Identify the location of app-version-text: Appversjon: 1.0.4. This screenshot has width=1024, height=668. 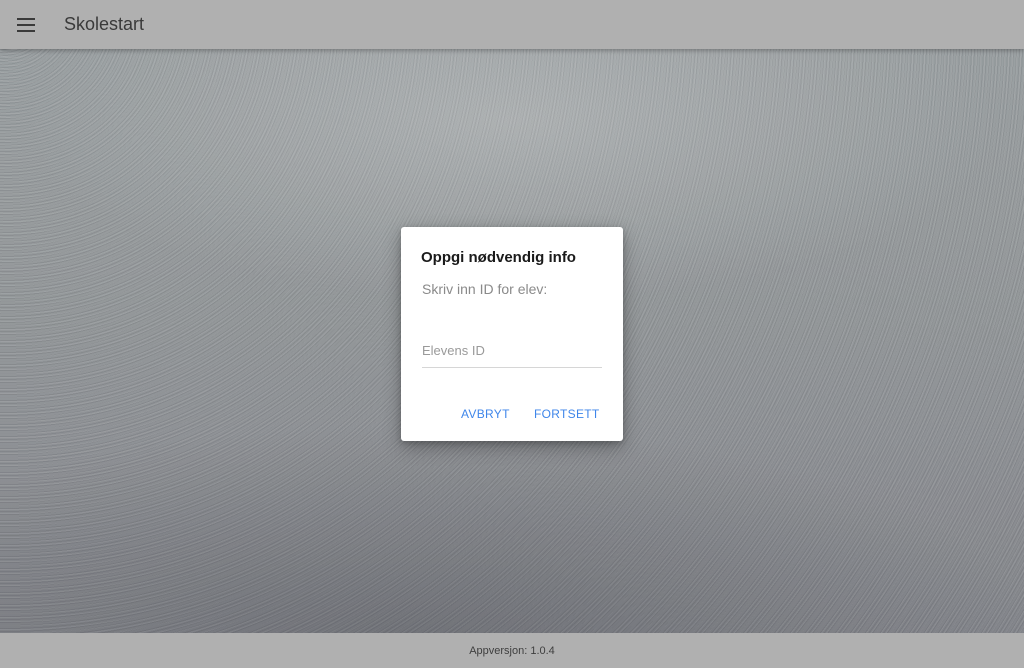
(512, 650).